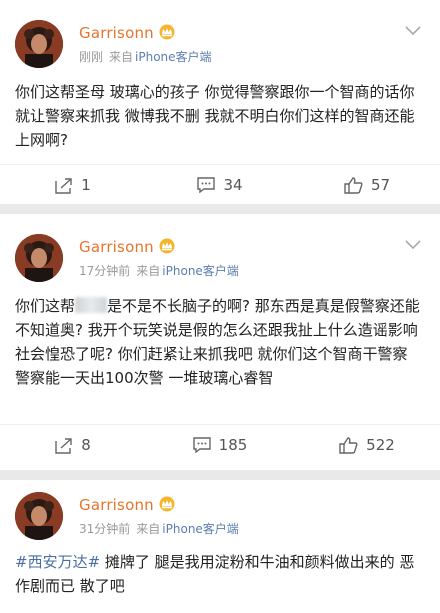 This screenshot has width=440, height=613. What do you see at coordinates (45, 306) in the screenshot?
I see `post-text-part-1: 你们这帮` at bounding box center [45, 306].